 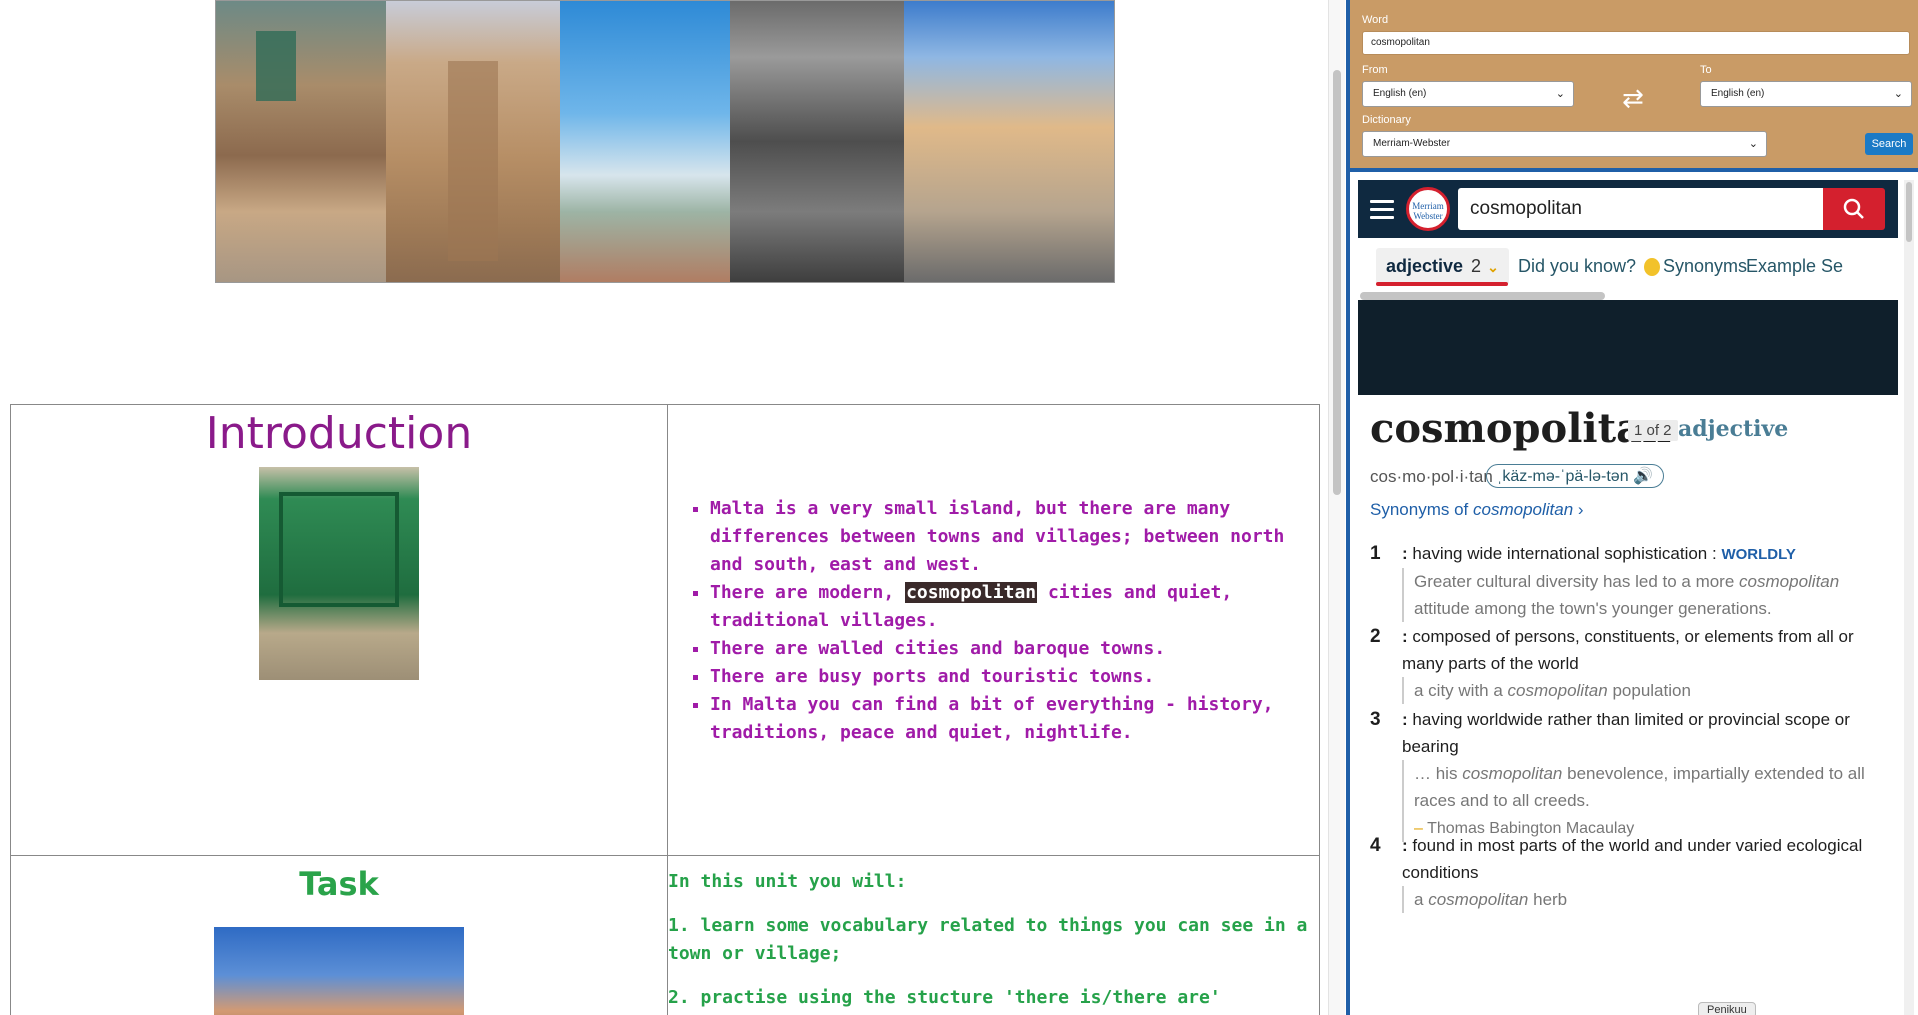 What do you see at coordinates (1705, 266) in the screenshot?
I see `tab-synonyms: Synonyms` at bounding box center [1705, 266].